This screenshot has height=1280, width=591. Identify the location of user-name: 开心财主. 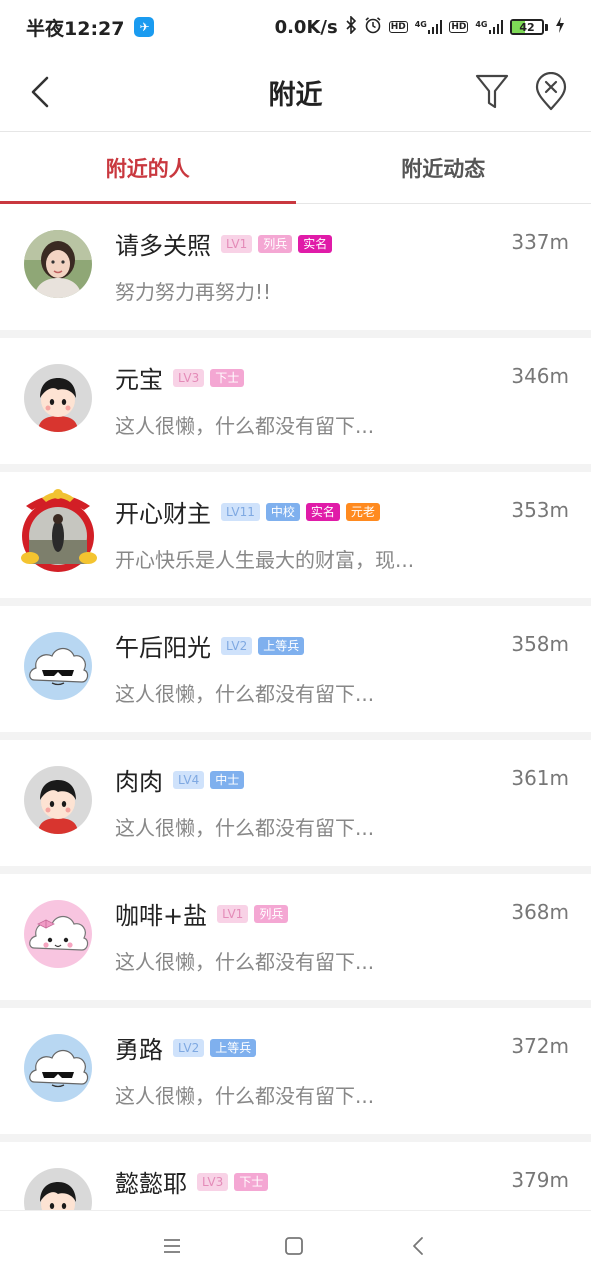
(163, 514).